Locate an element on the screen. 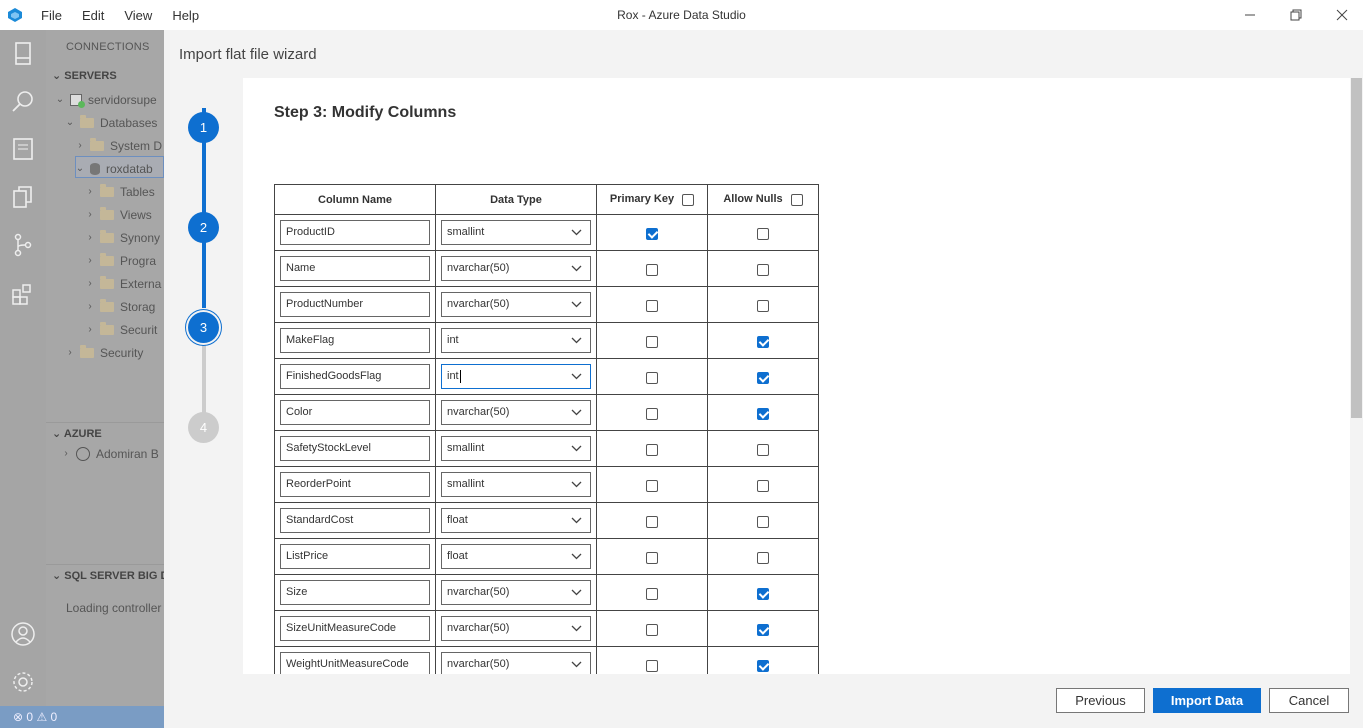  scrollbar-thumb is located at coordinates (1356, 248).